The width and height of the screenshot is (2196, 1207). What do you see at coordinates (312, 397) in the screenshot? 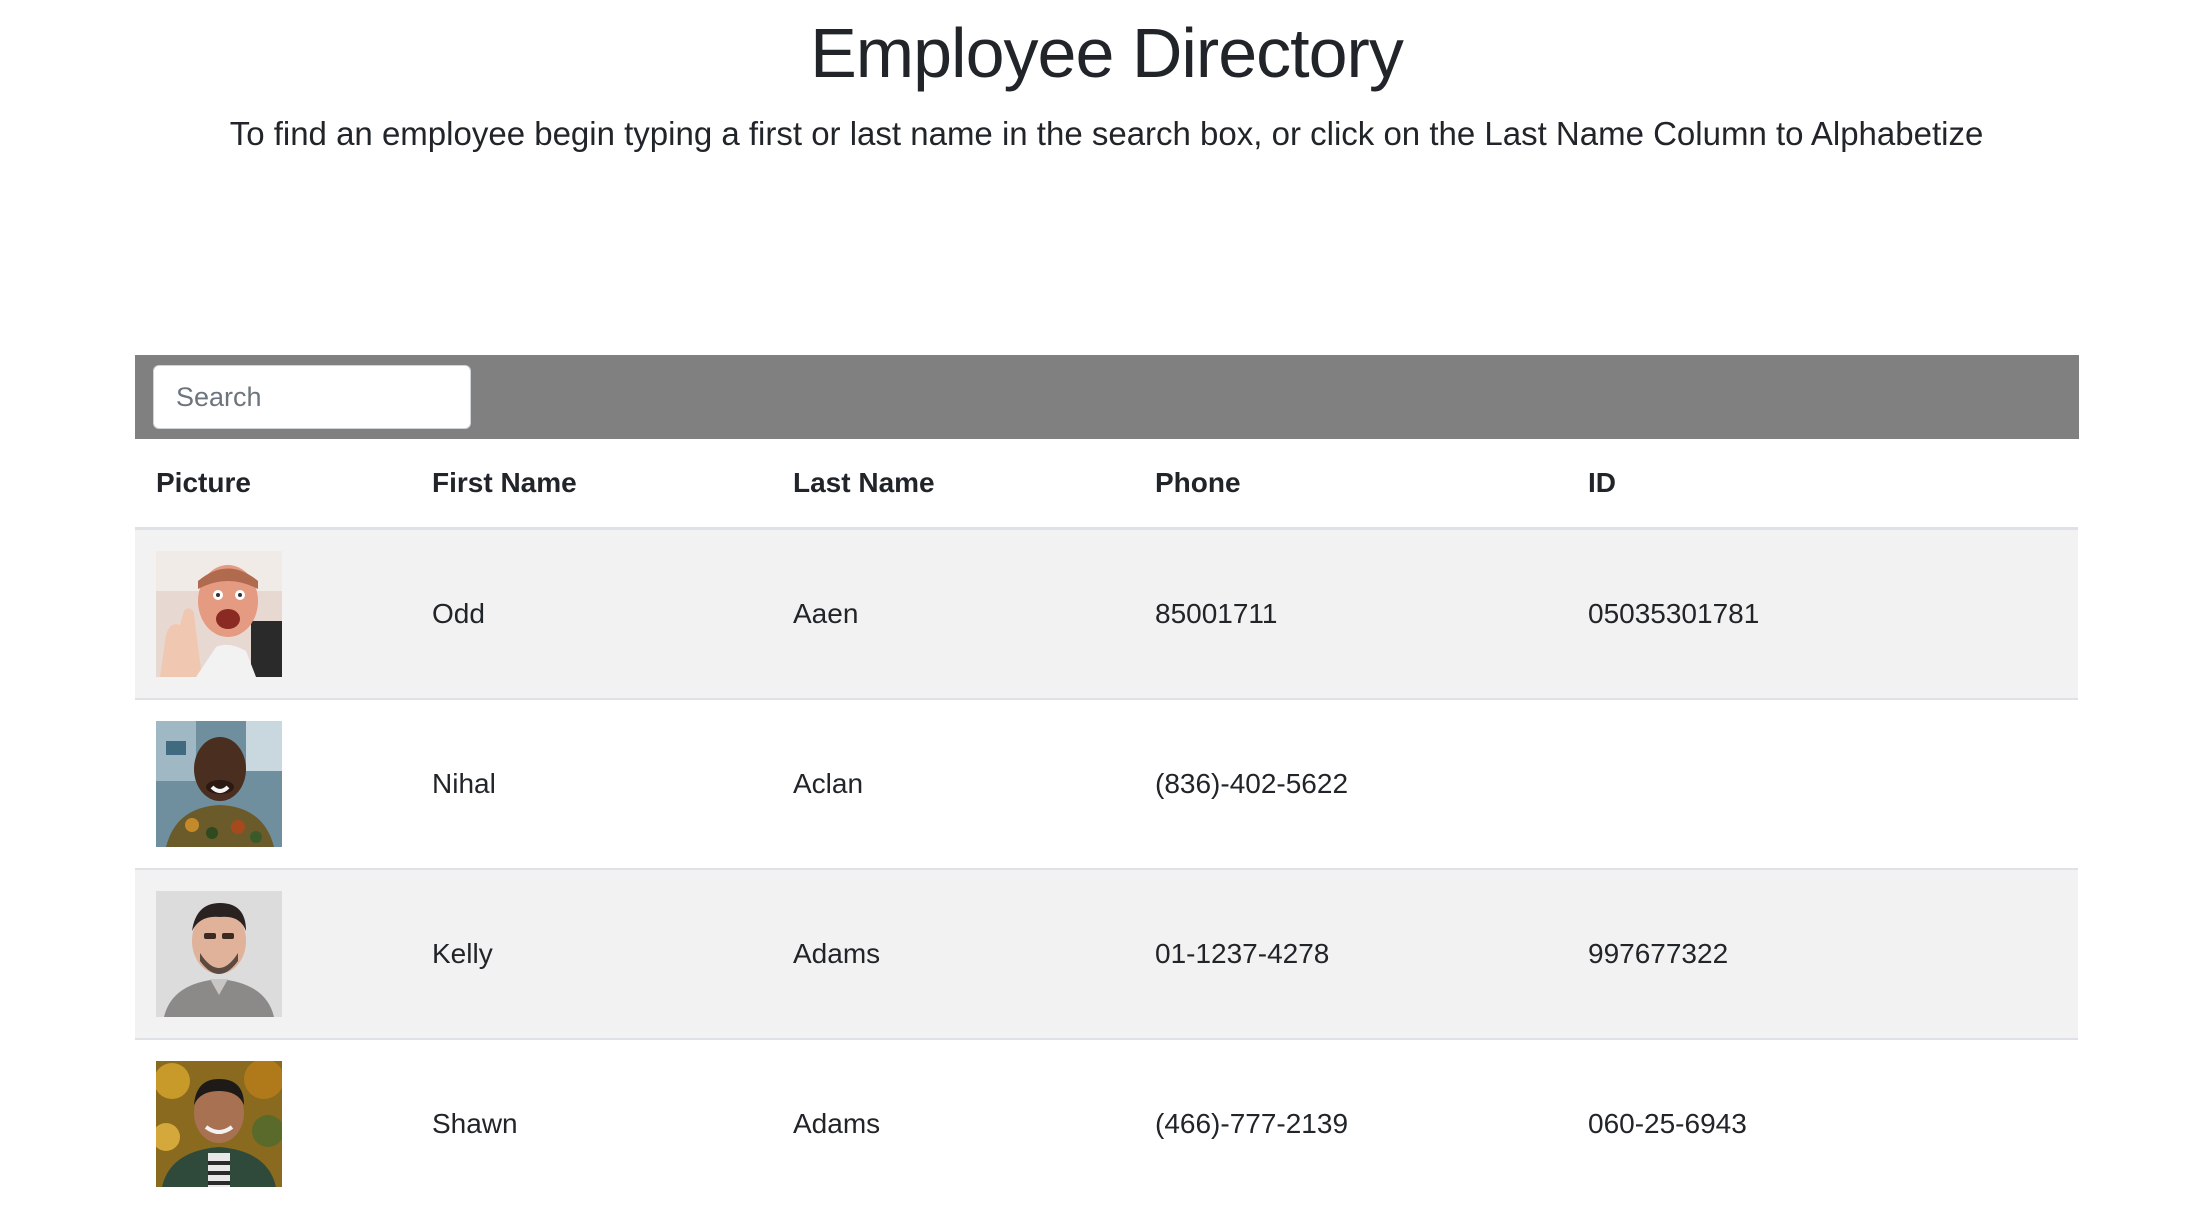
I see `search-input` at bounding box center [312, 397].